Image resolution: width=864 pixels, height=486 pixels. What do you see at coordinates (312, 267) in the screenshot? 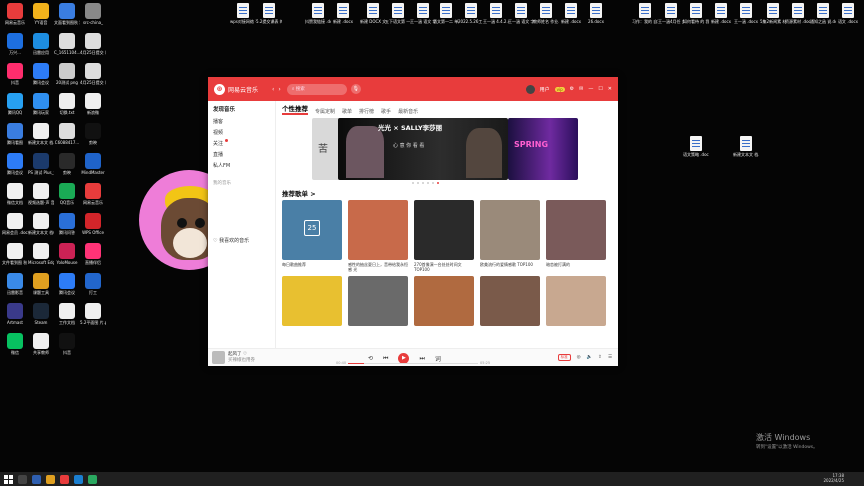
I see `playlist-caption: 每日歌曲推荐` at bounding box center [312, 267].